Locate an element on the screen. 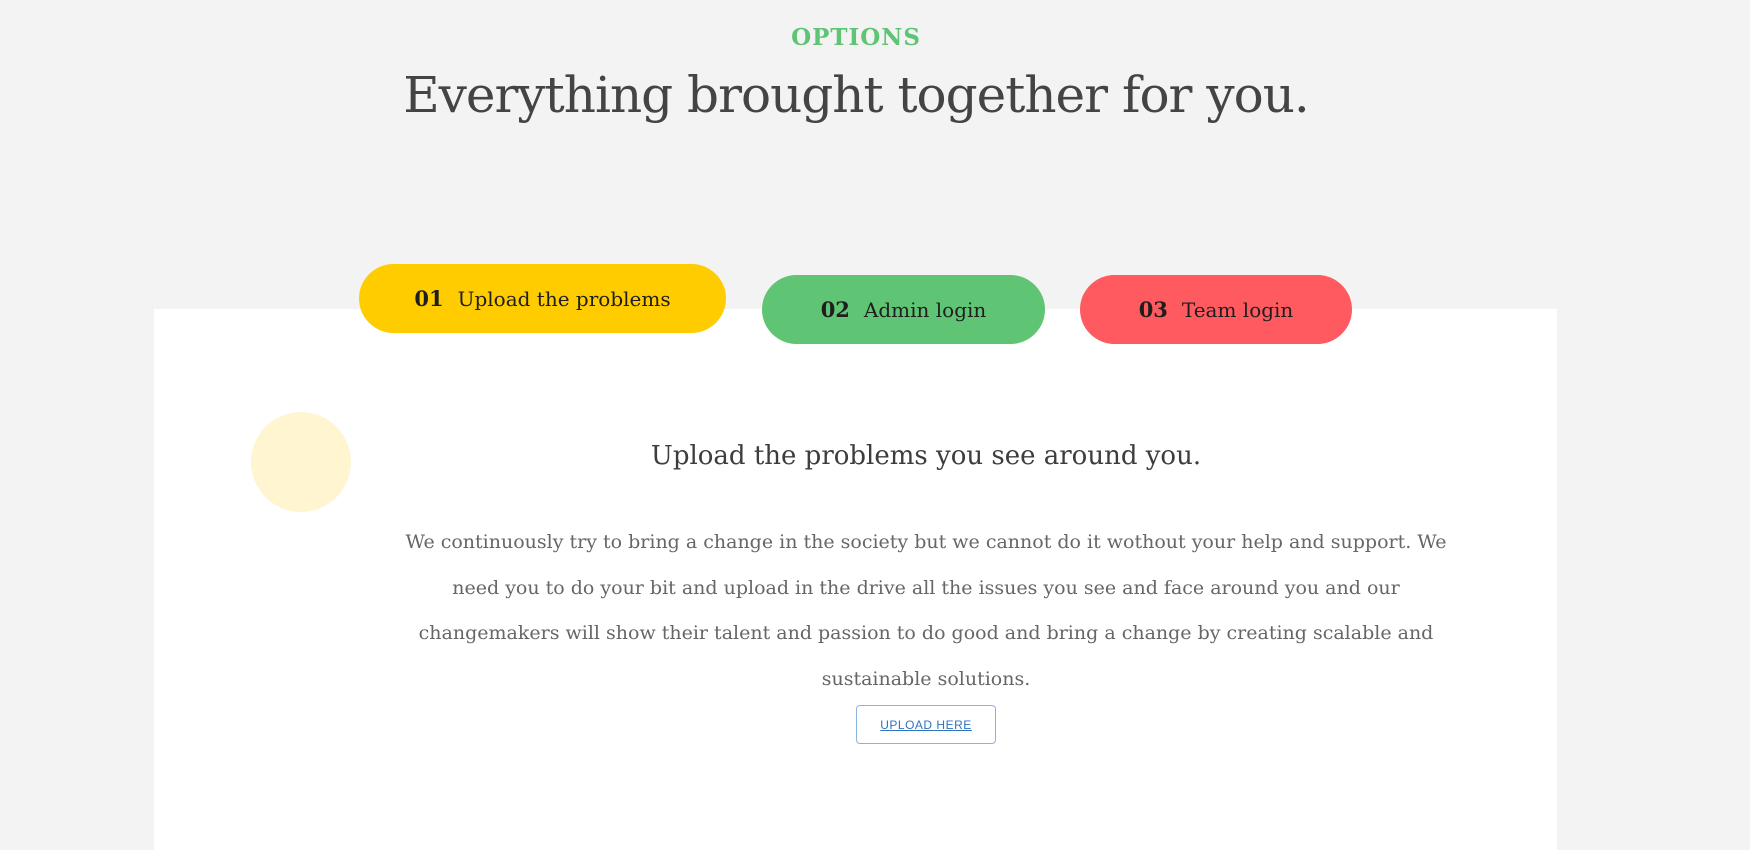  upload-here-button: UPLOAD HERE is located at coordinates (926, 724).